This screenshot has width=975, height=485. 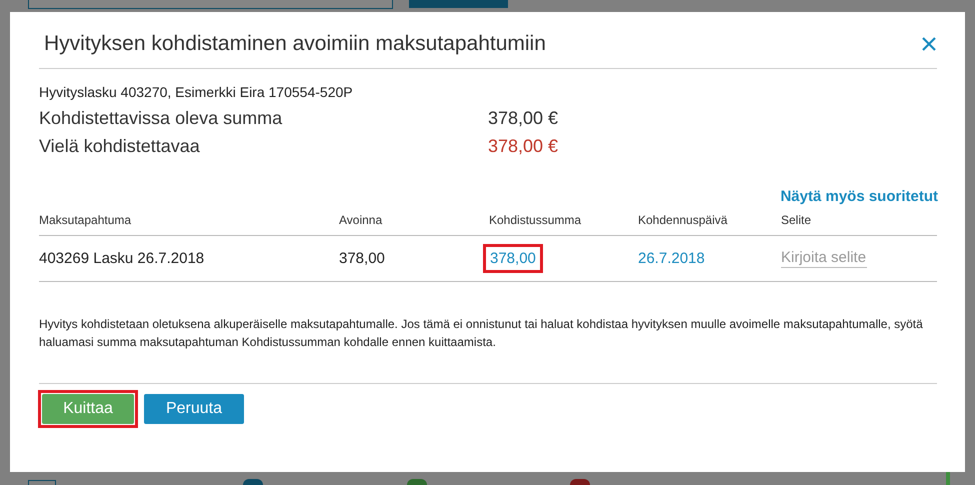 I want to click on note-field: Kirjoita selite, so click(x=824, y=258).